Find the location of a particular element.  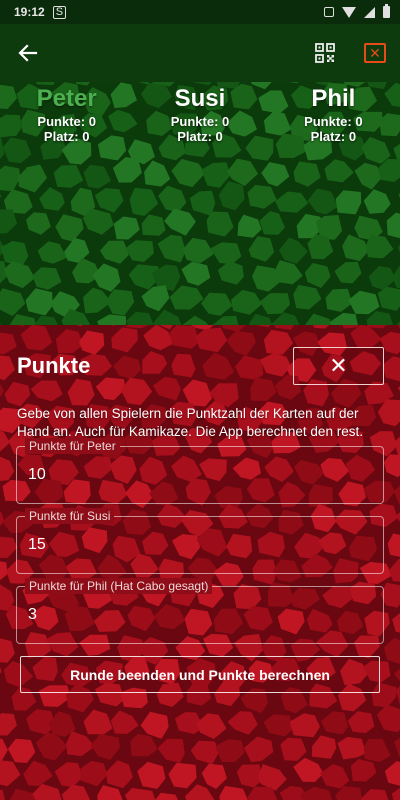

qr-code-button is located at coordinates (325, 53).